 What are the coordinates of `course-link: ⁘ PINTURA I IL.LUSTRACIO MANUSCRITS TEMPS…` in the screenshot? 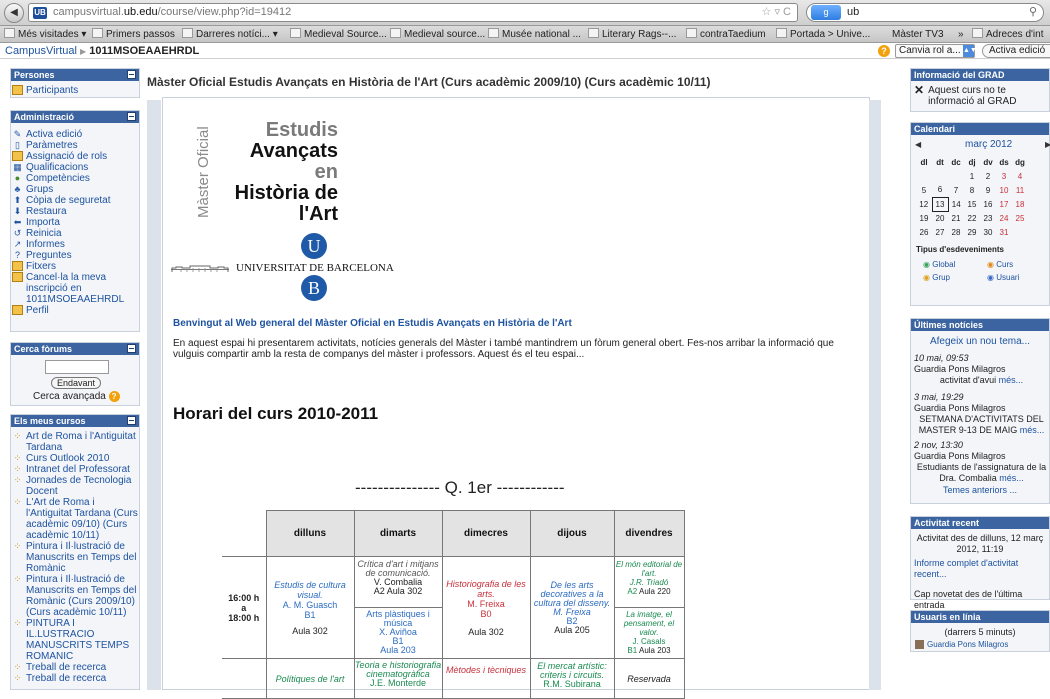 It's located at (75, 640).